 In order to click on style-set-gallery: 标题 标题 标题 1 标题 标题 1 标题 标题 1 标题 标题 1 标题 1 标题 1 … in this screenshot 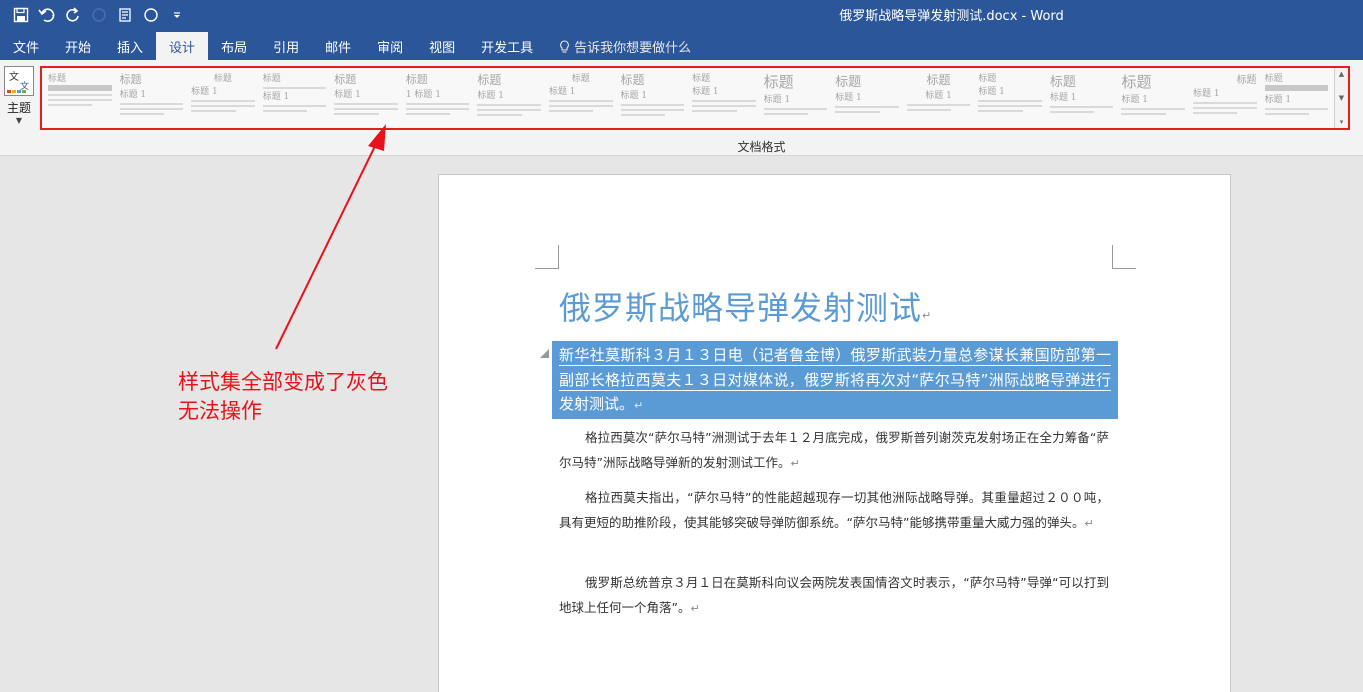, I will do `click(695, 98)`.